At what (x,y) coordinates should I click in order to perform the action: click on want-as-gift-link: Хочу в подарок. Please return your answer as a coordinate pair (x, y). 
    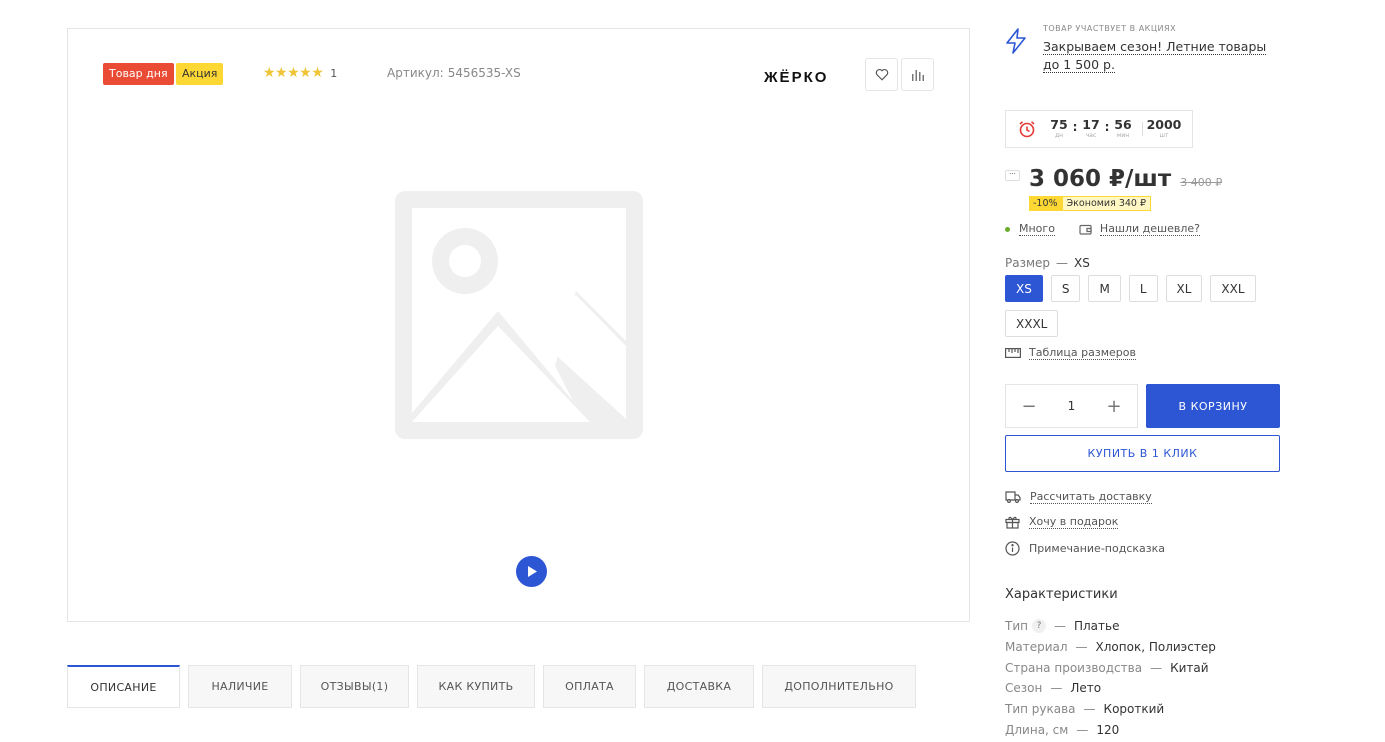
    Looking at the image, I should click on (1062, 522).